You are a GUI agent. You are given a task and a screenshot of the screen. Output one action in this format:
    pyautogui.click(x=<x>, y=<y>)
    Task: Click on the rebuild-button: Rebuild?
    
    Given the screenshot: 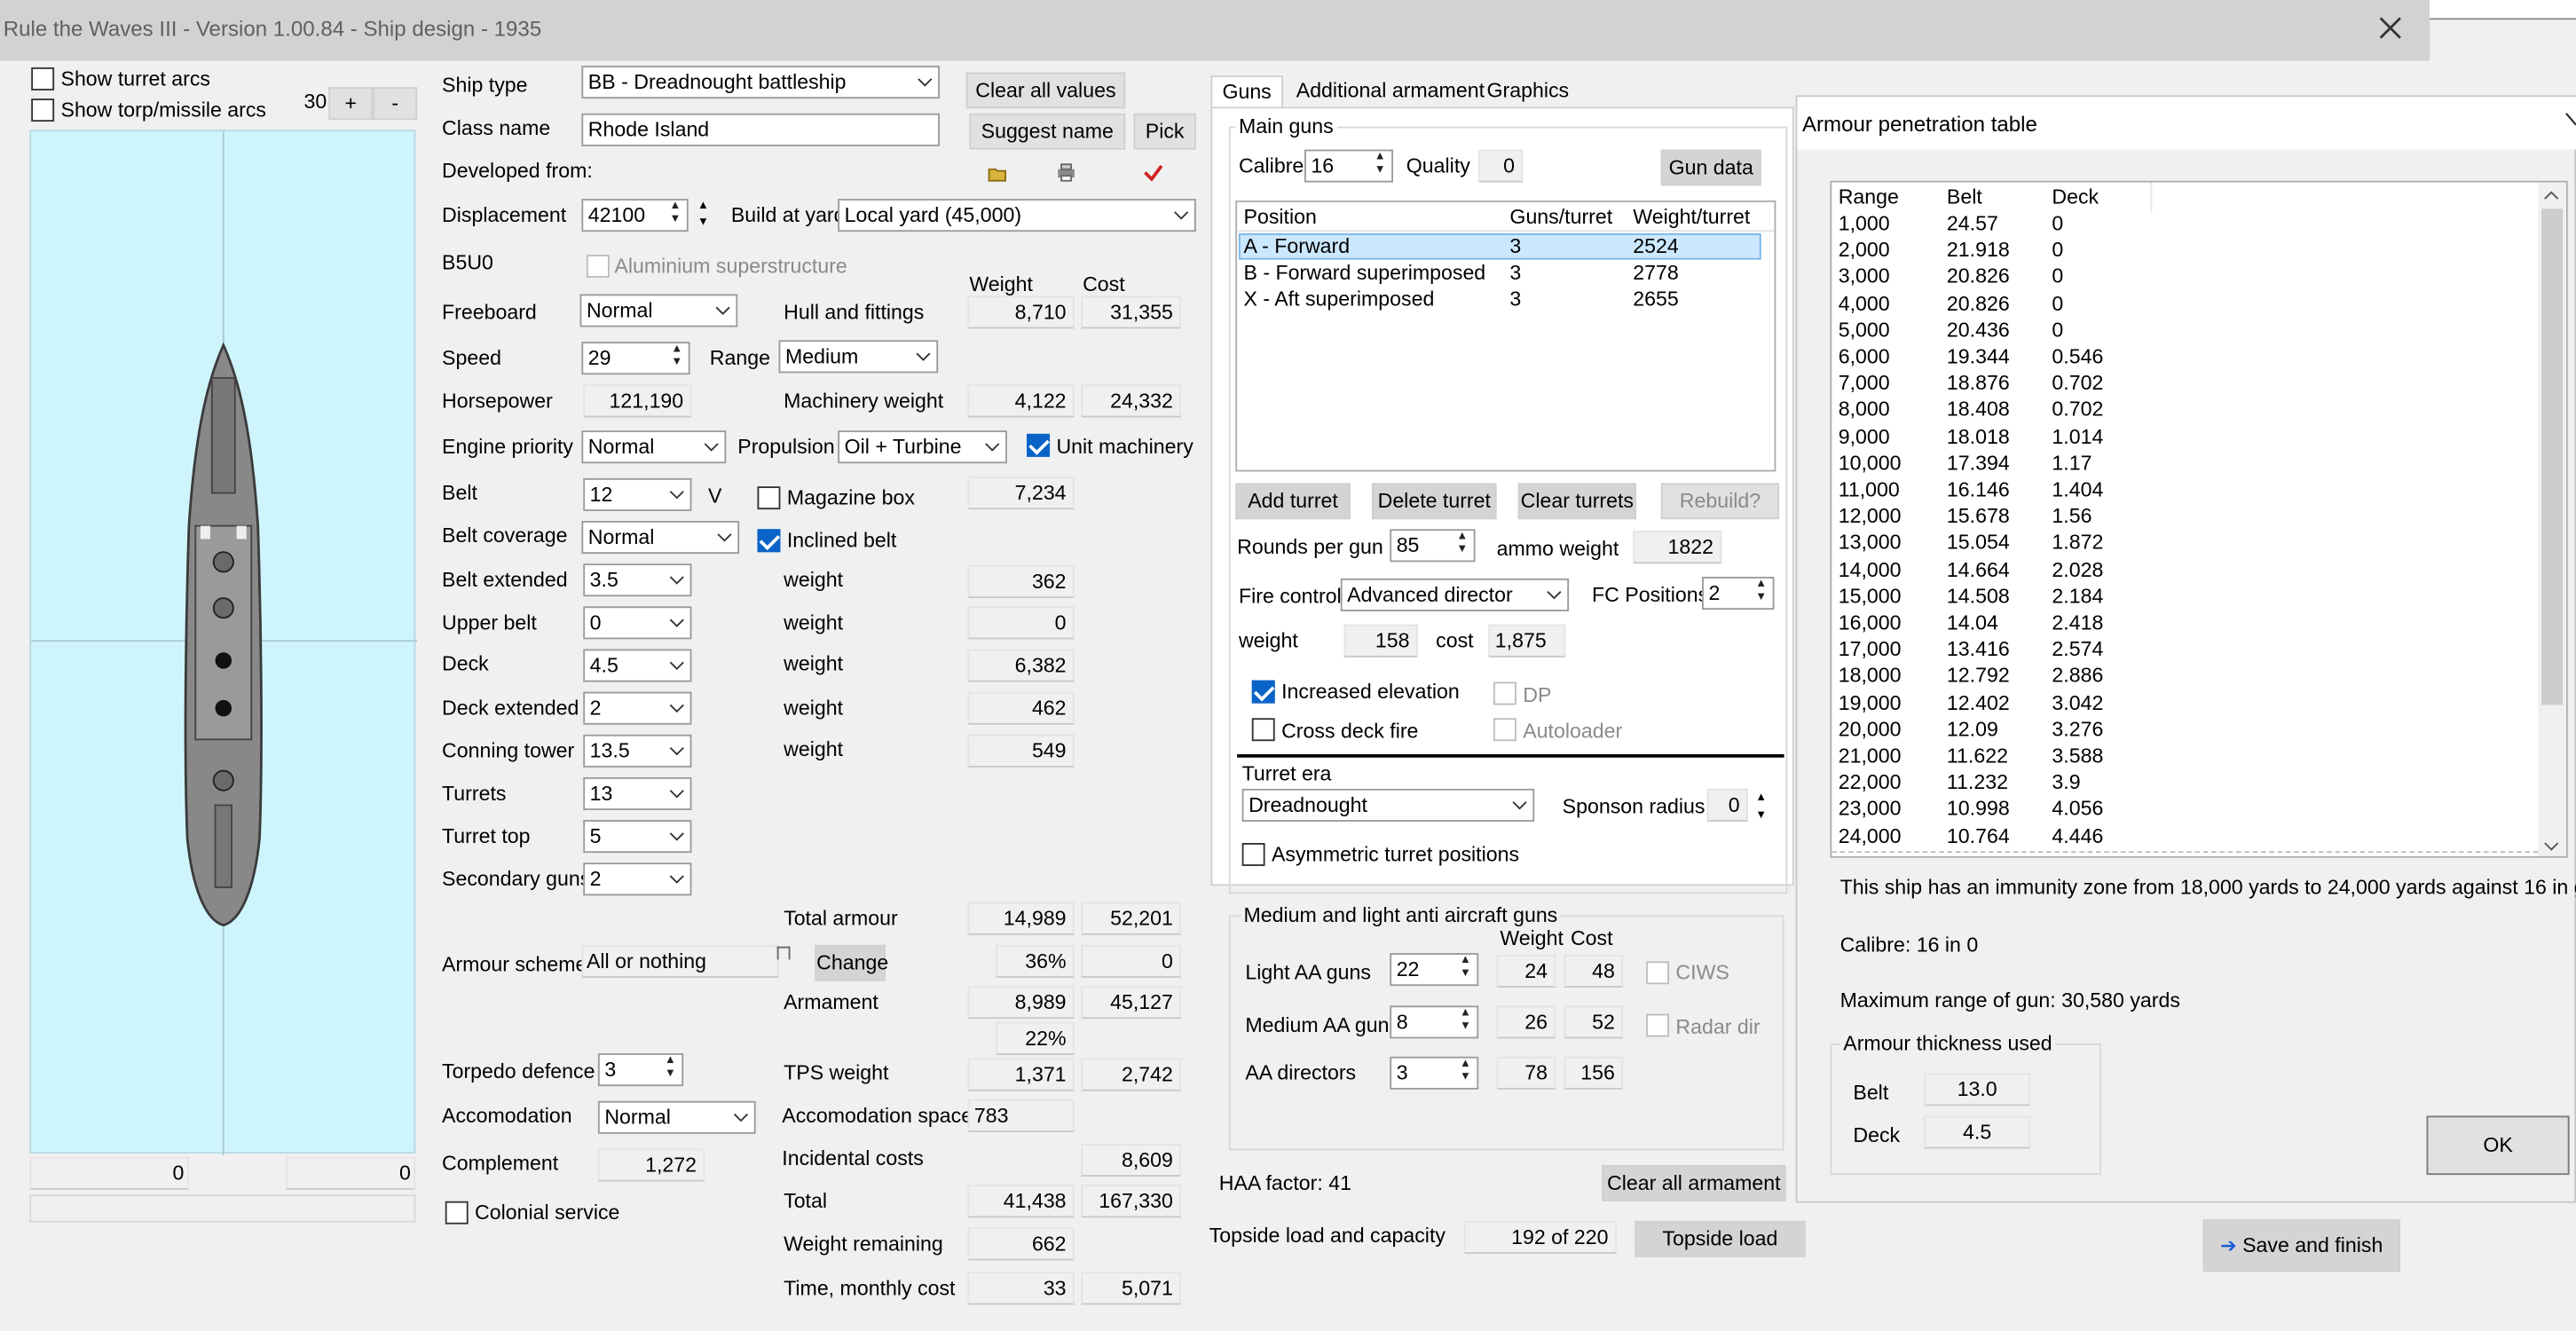 What is the action you would take?
    pyautogui.click(x=1720, y=501)
    